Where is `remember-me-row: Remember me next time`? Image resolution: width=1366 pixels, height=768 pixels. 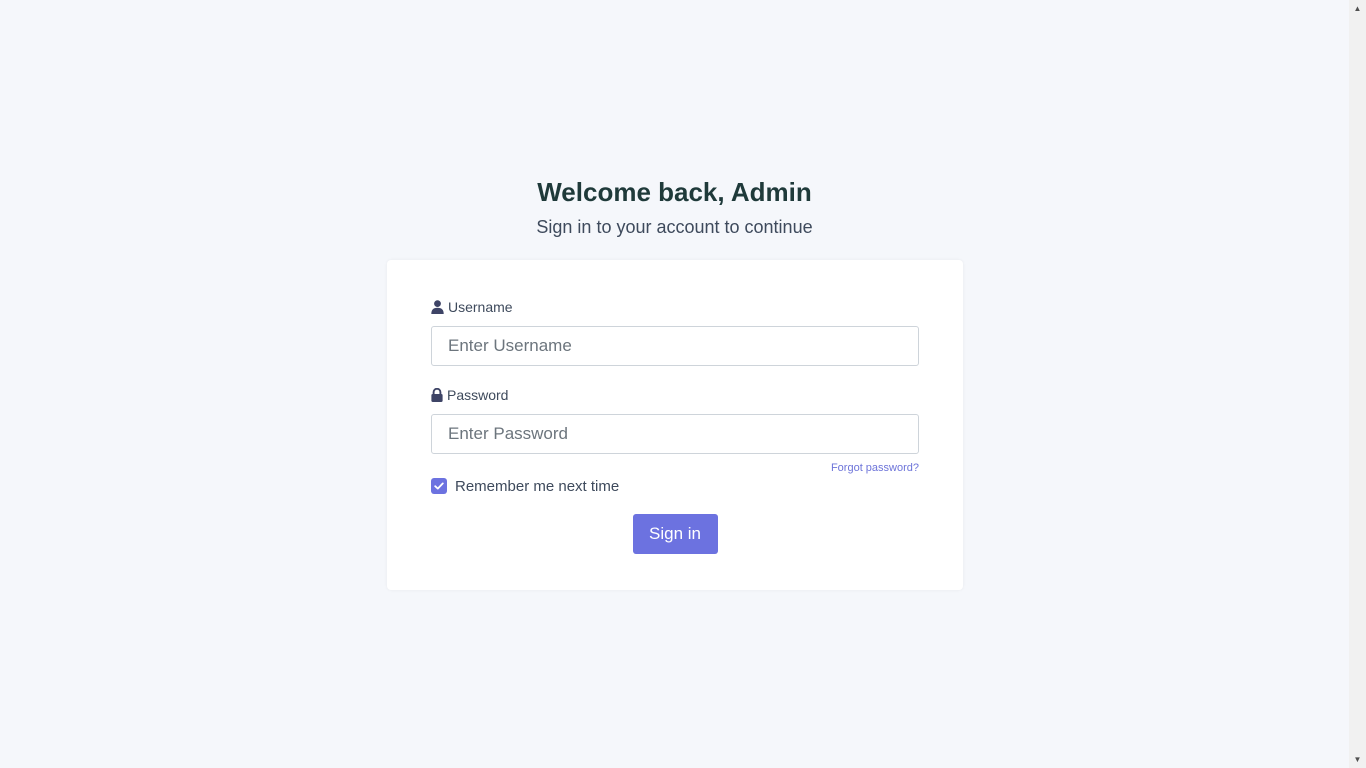 remember-me-row: Remember me next time is located at coordinates (675, 486).